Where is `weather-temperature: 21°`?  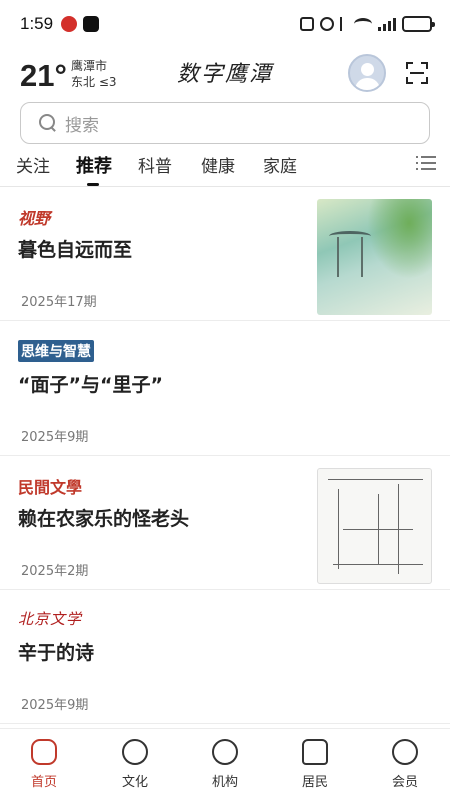 weather-temperature: 21° is located at coordinates (43, 76).